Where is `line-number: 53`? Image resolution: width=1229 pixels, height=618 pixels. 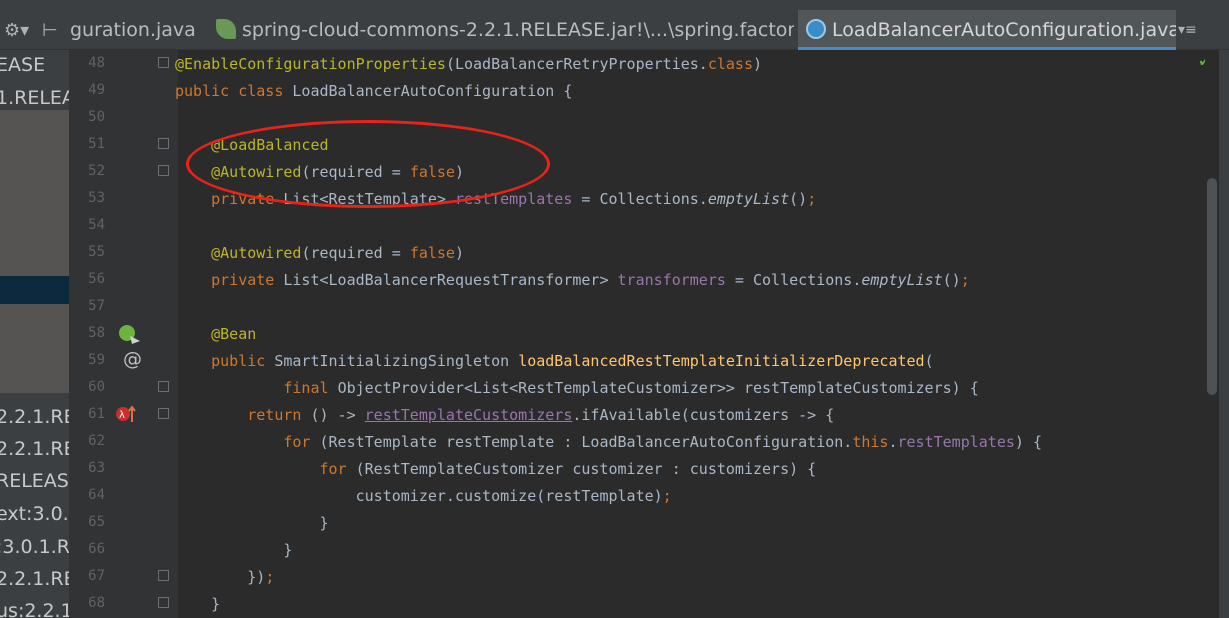
line-number: 53 is located at coordinates (96, 198).